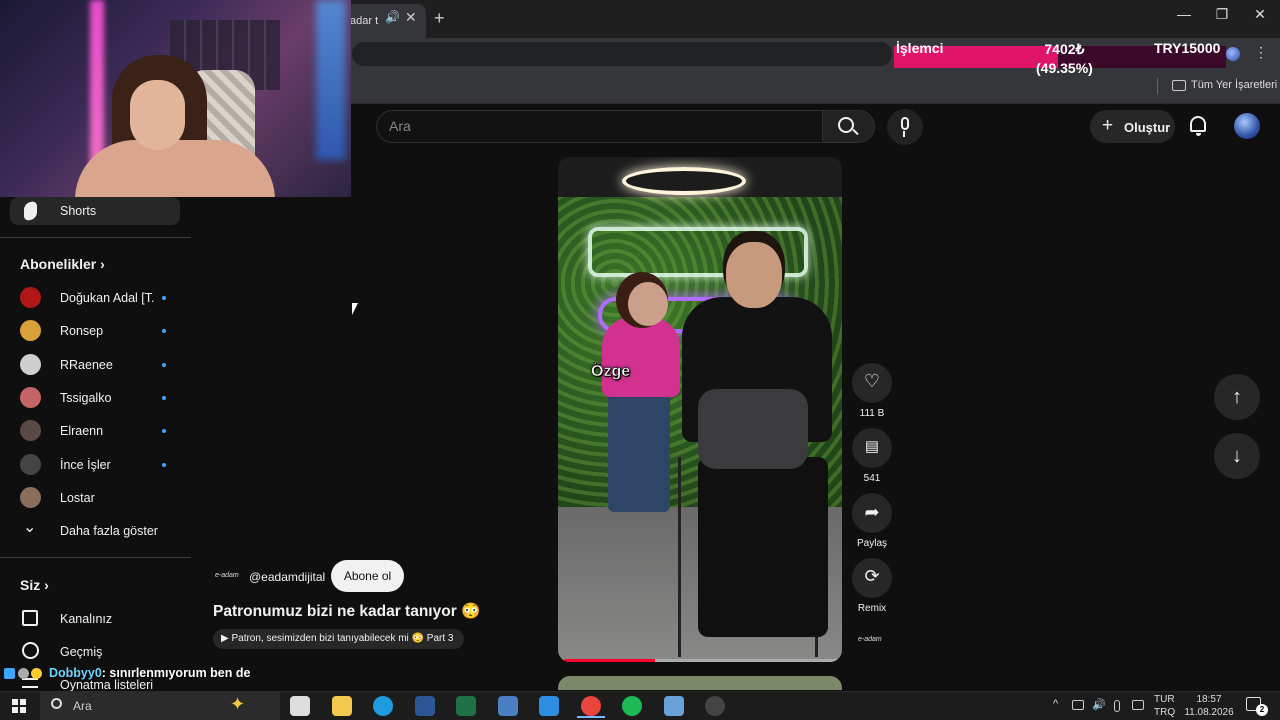  I want to click on chat-message: Dobbyy0: sınırlenmıyorum ben de, so click(149, 673).